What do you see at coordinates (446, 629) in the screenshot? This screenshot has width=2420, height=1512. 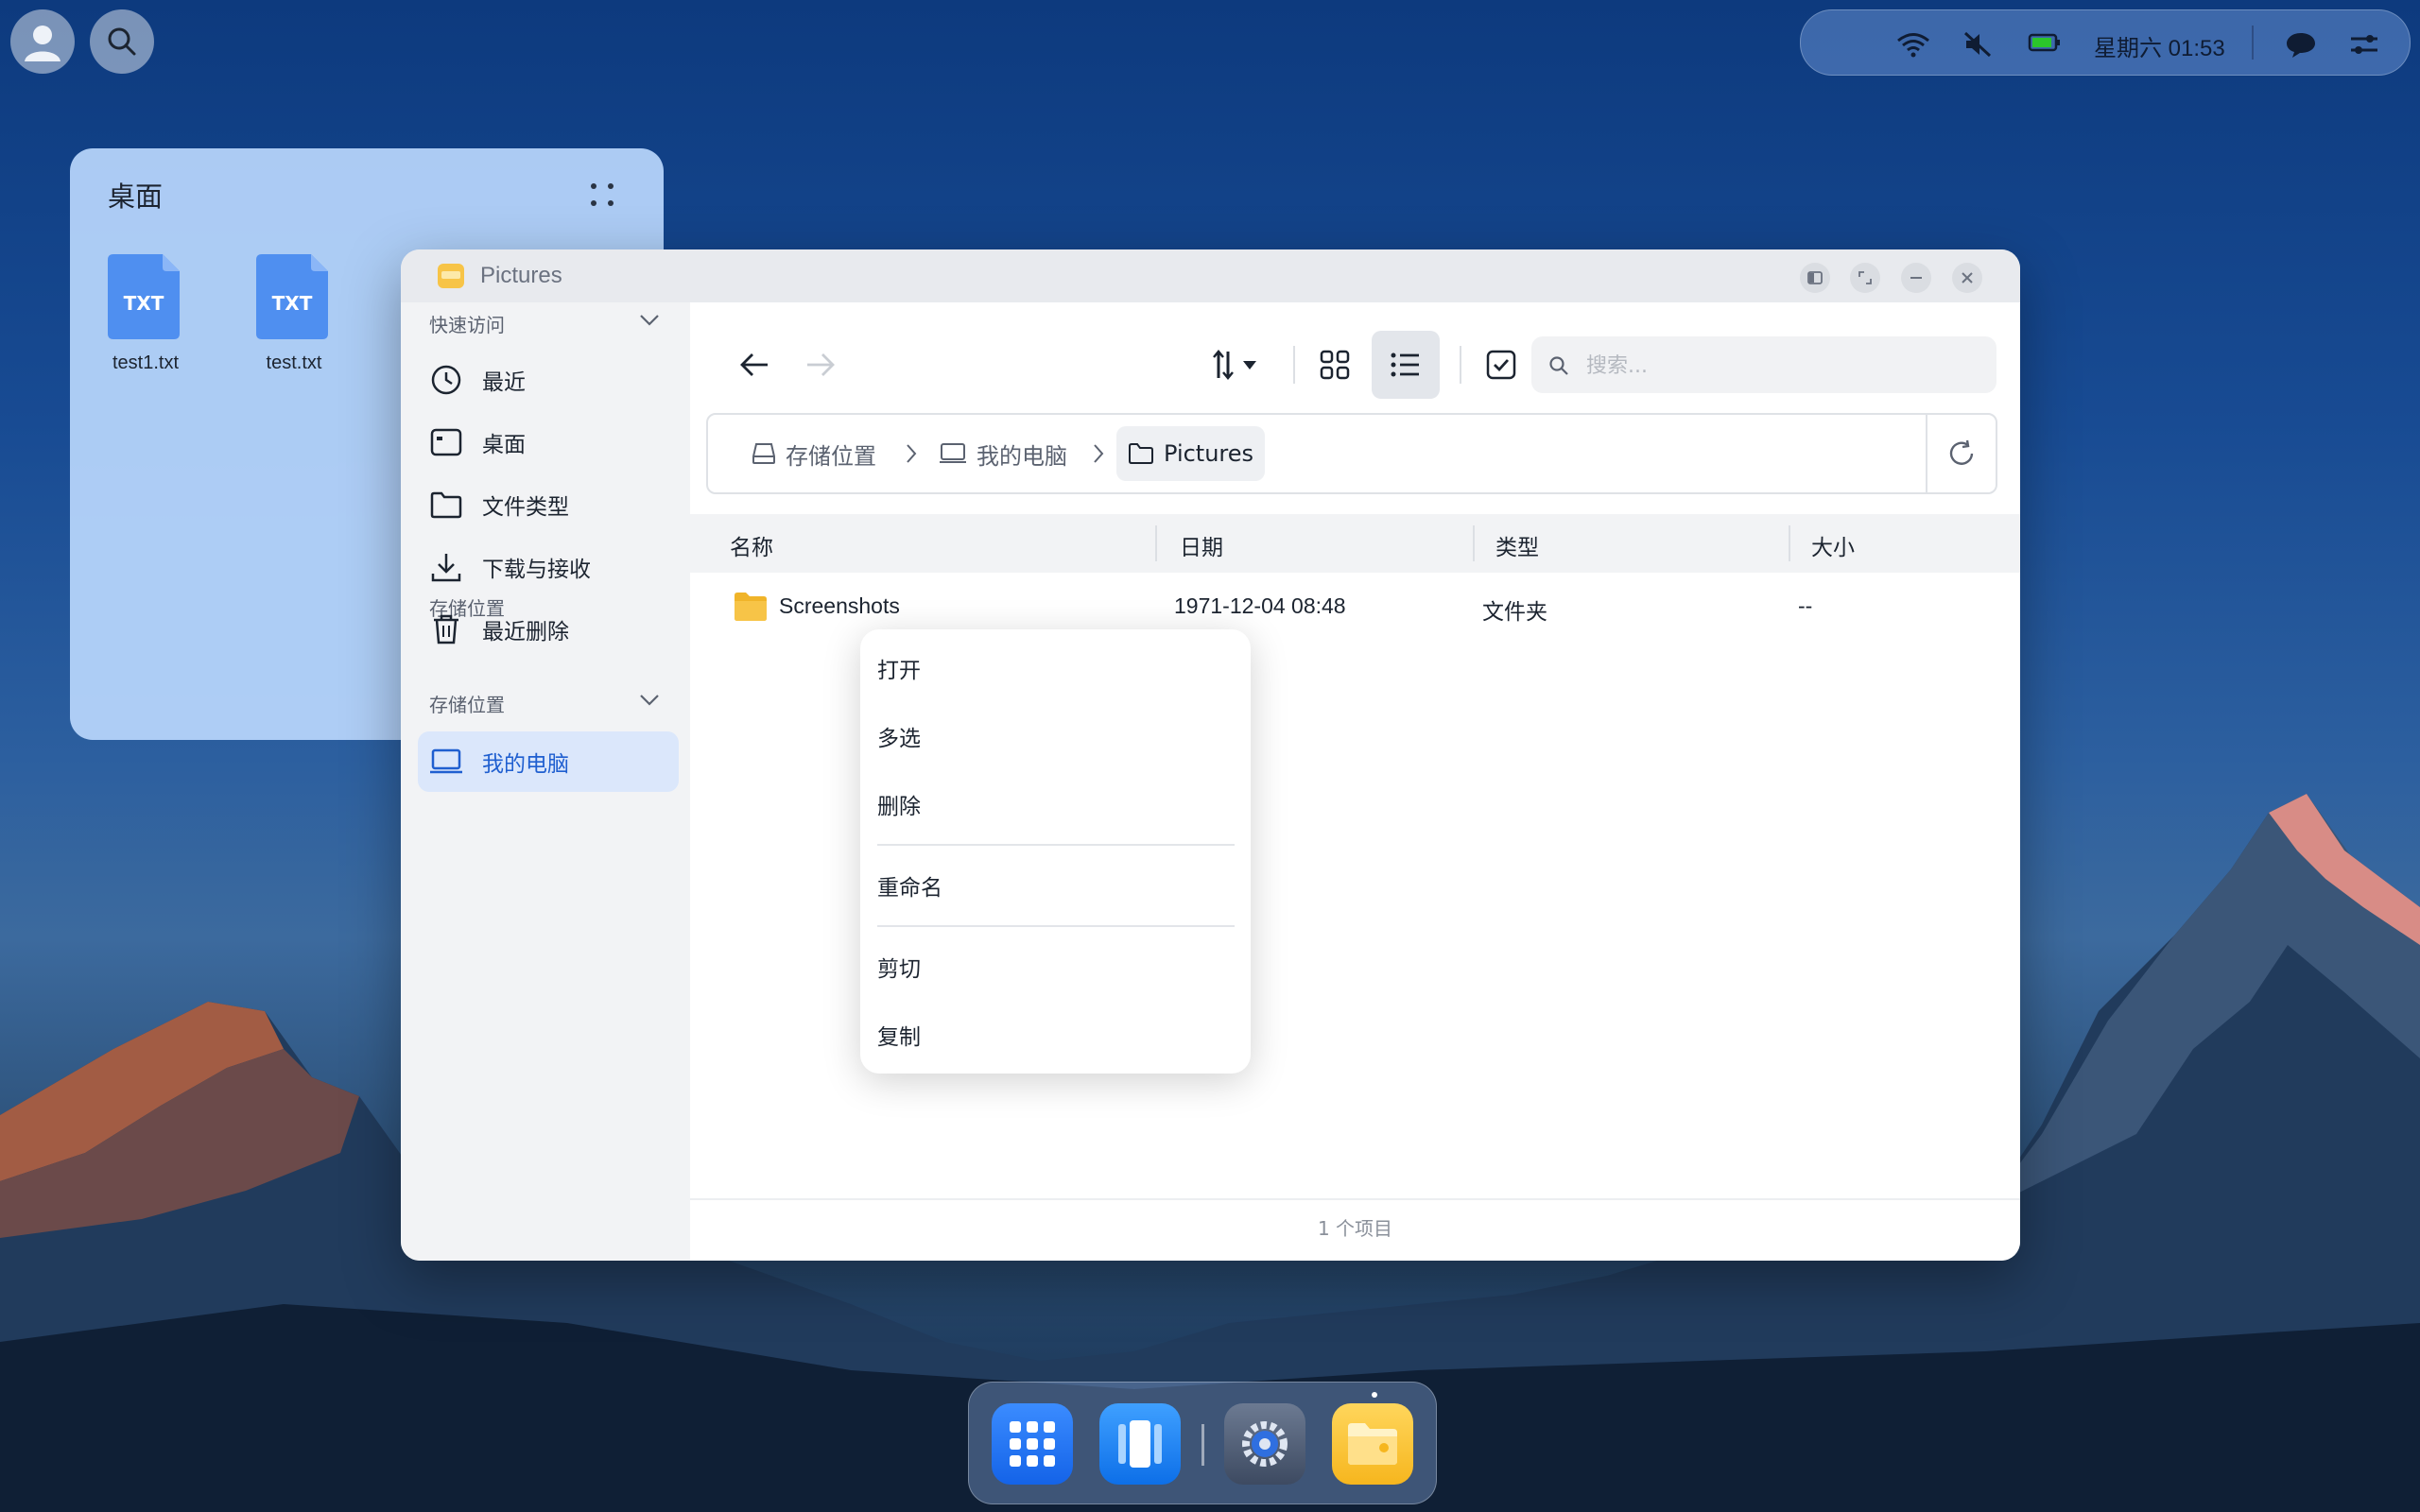 I see `trash-icon` at bounding box center [446, 629].